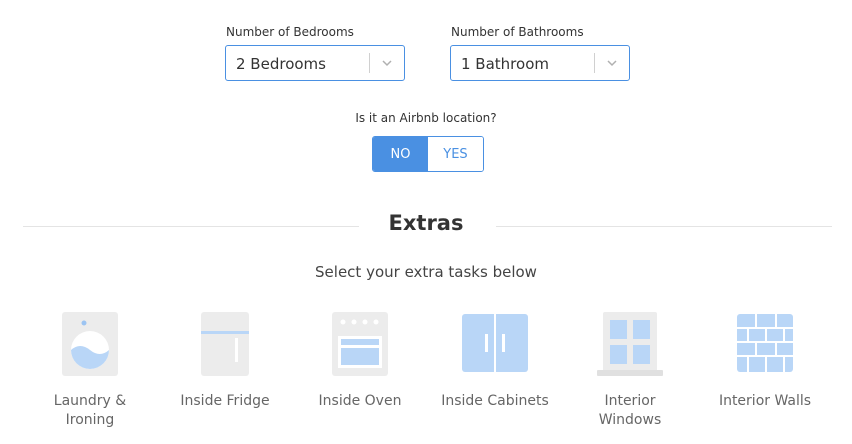 The image size is (852, 444). I want to click on extra-interior-windows: Interior Windows, so click(630, 371).